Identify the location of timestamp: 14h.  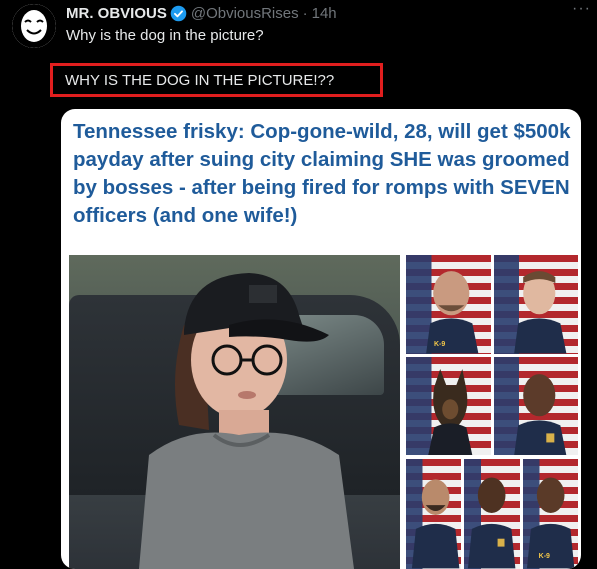
(324, 13).